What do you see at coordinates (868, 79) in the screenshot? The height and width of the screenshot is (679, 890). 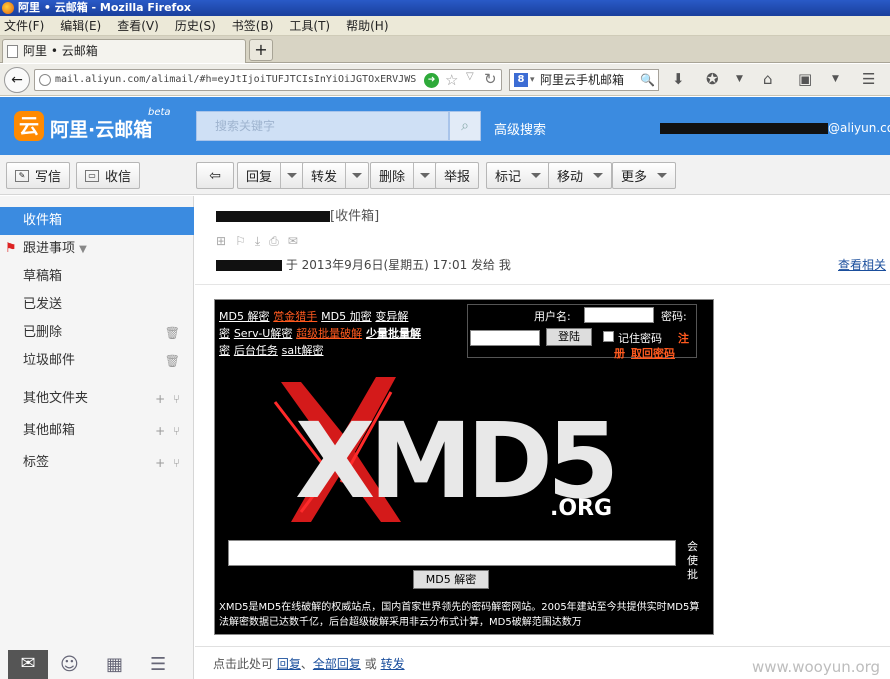 I see `menu-icon: ☰` at bounding box center [868, 79].